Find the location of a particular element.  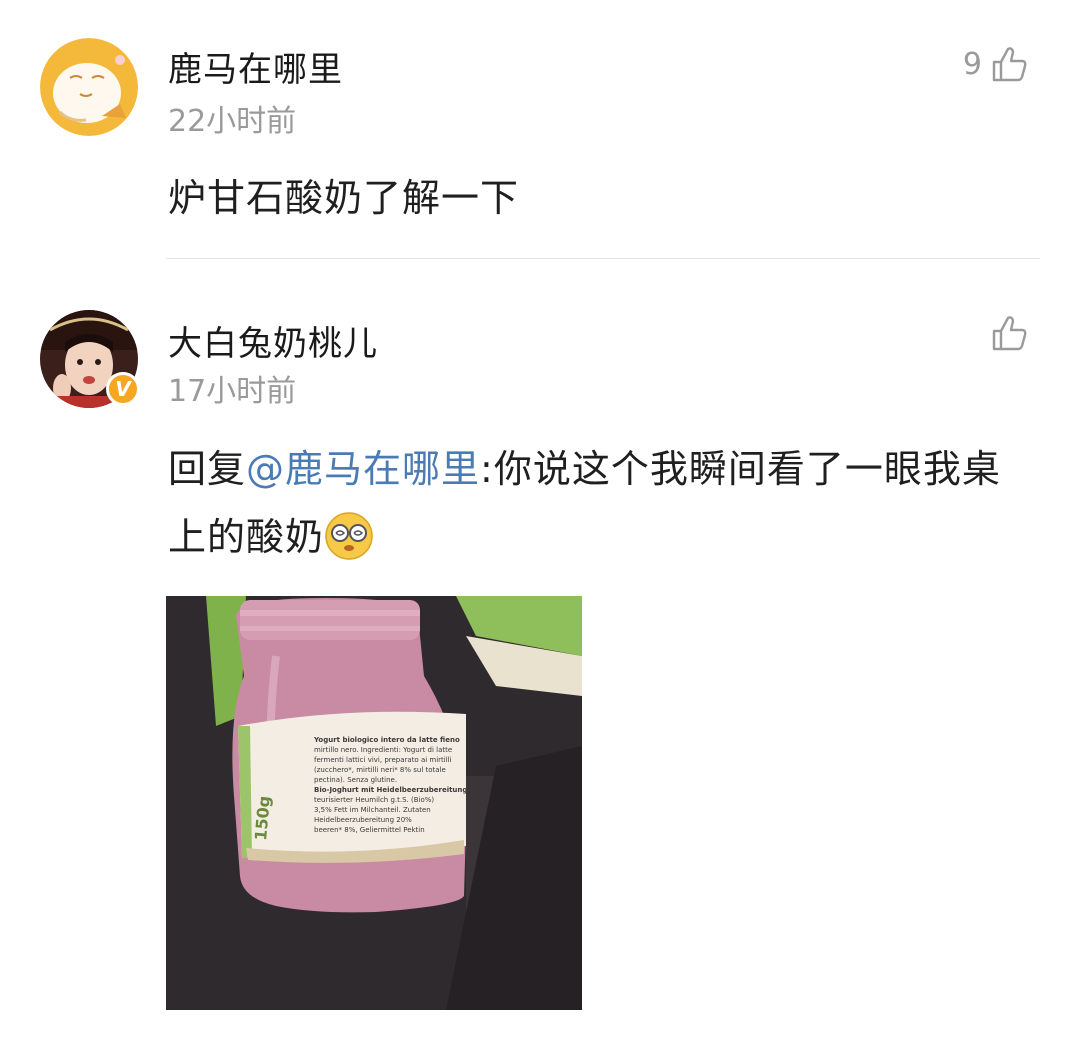

mention-link: @鹿马在哪里 is located at coordinates (363, 469).